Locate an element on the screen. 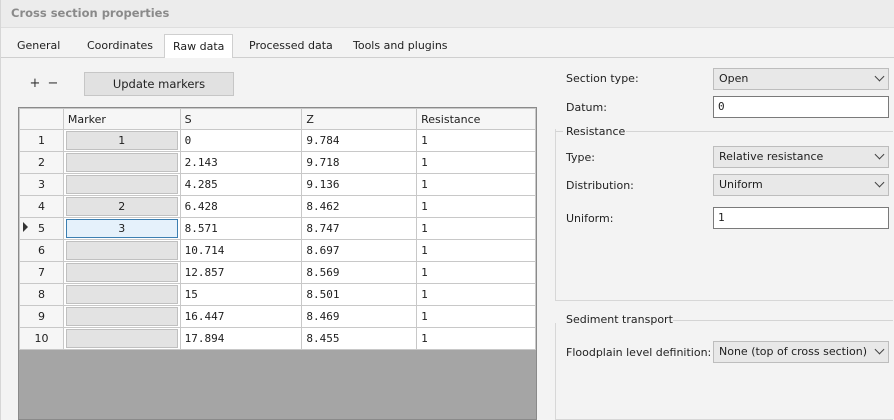 The image size is (894, 420). table-row: 2 2.143 9.718 1 is located at coordinates (277, 162).